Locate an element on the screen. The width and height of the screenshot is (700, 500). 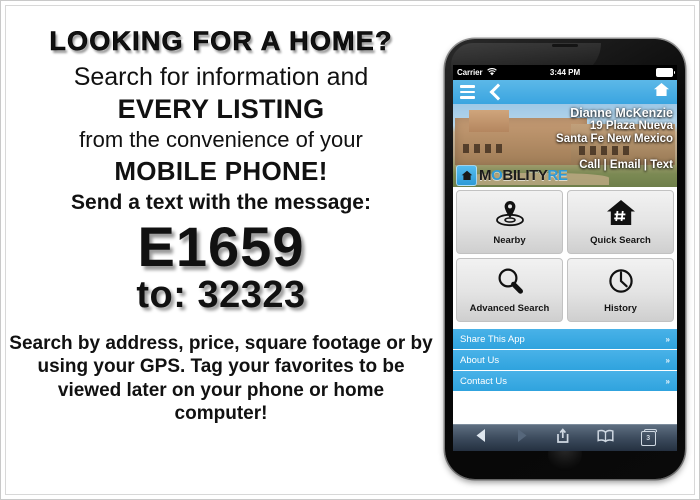
tile-row: Nearby Quick Search is located at coordinates (565, 222).